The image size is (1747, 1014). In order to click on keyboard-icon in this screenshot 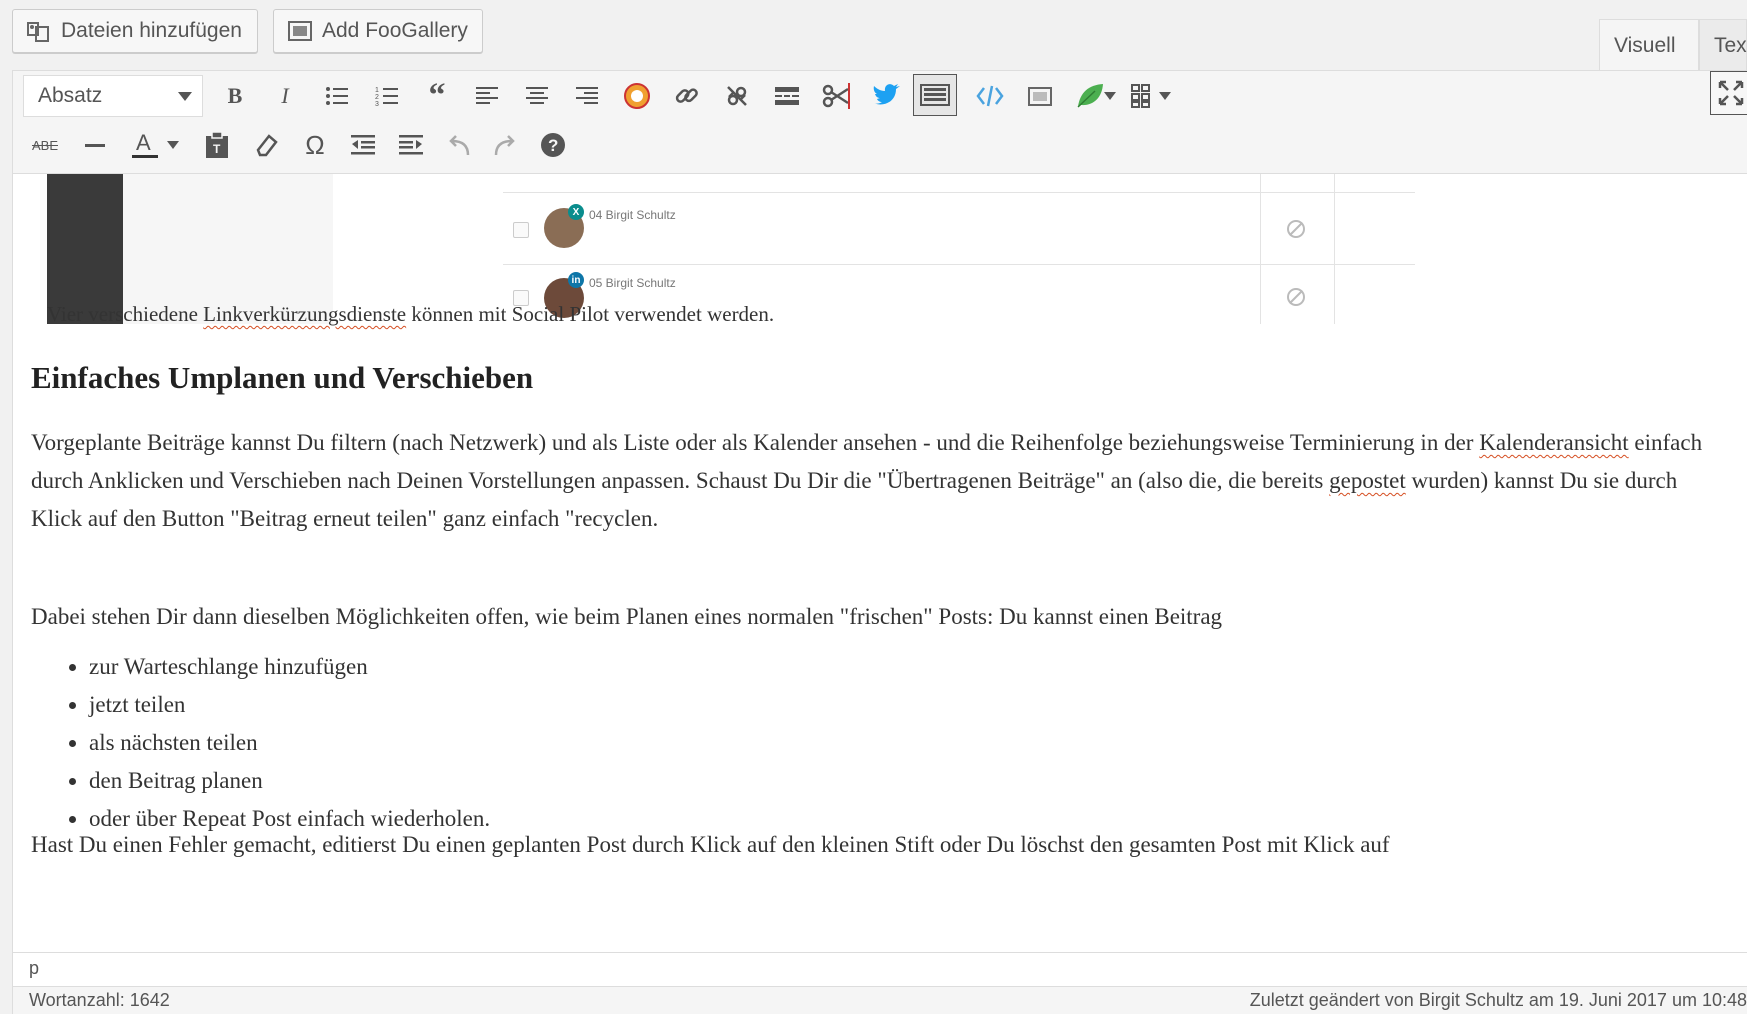, I will do `click(935, 95)`.